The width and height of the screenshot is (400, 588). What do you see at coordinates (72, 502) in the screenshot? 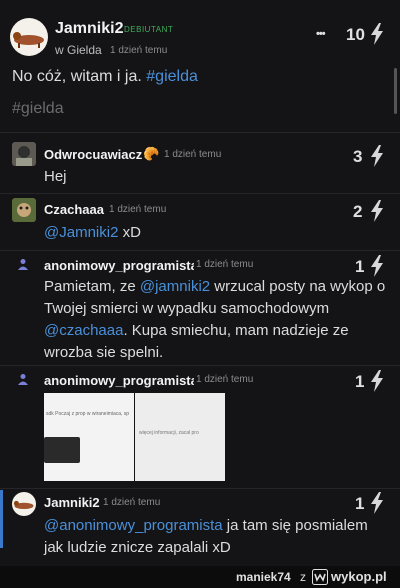
I see `comment-author: Jamniki2` at bounding box center [72, 502].